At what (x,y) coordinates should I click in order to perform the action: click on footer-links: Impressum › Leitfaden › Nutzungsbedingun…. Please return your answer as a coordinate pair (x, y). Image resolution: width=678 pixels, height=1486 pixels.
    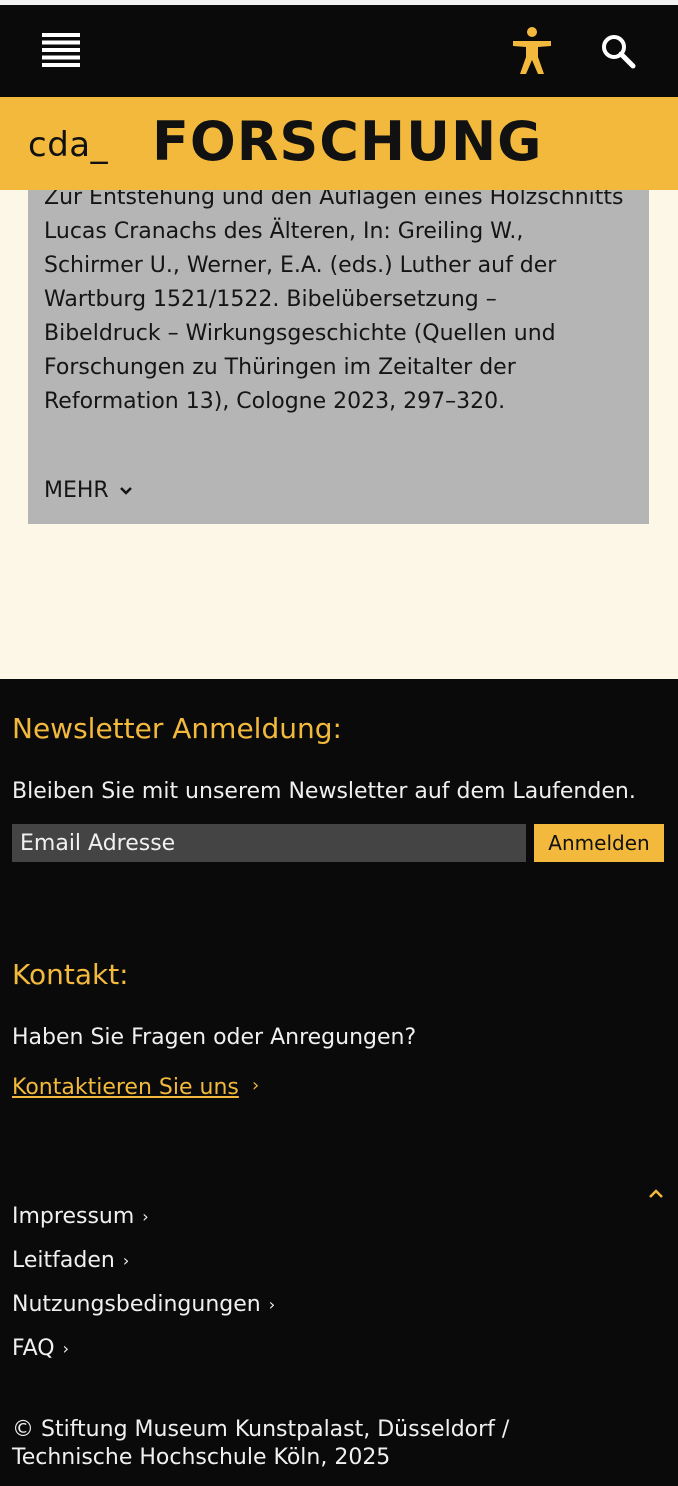
    Looking at the image, I should click on (143, 1282).